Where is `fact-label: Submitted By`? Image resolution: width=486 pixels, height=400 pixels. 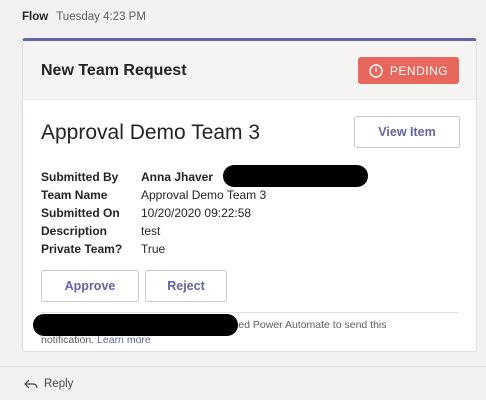 fact-label: Submitted By is located at coordinates (80, 177).